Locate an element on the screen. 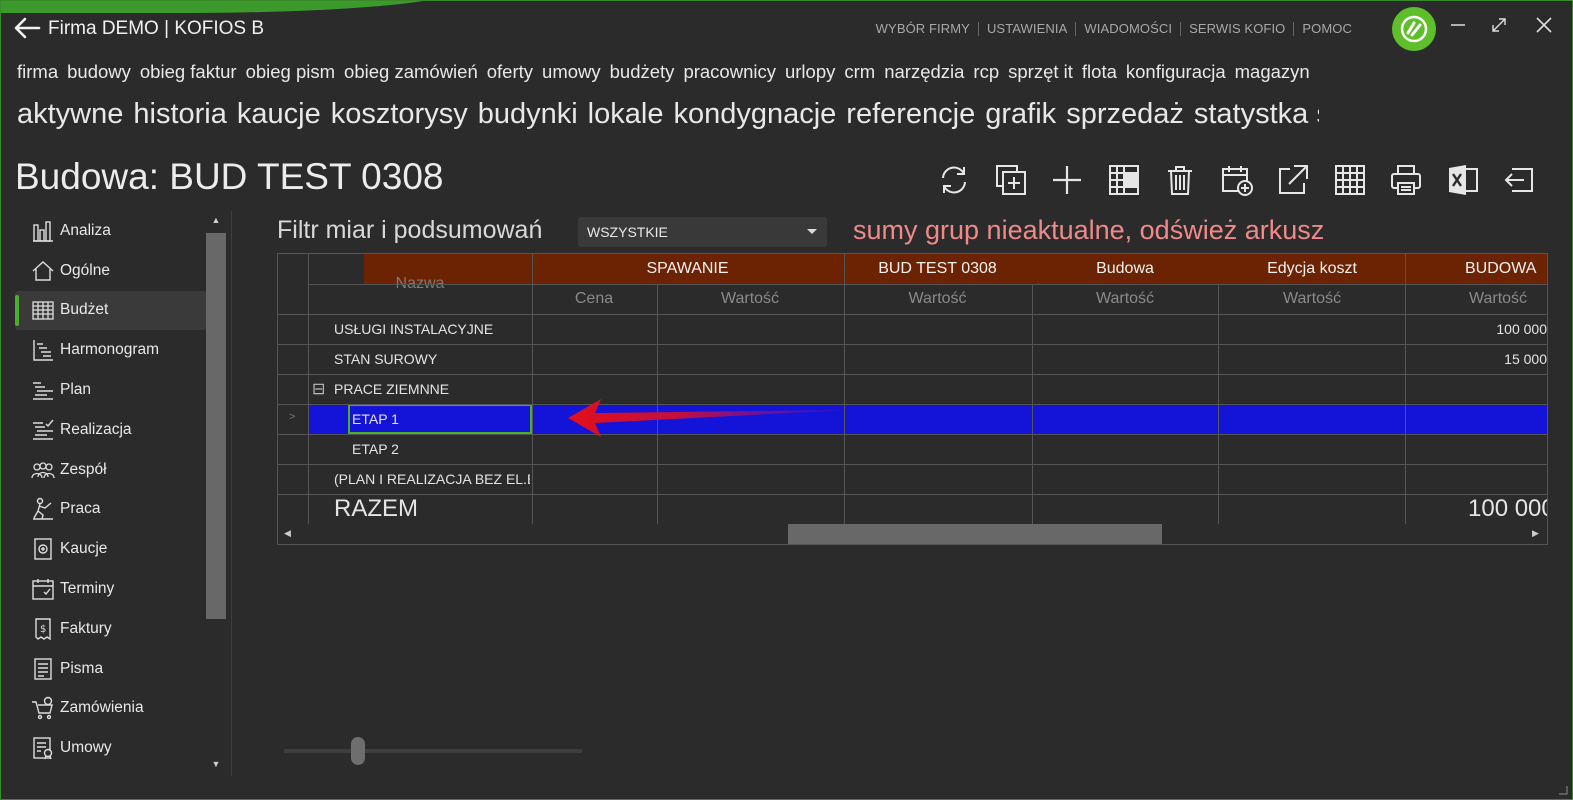 This screenshot has height=800, width=1573. nav-sprzet-it: sprzęt it is located at coordinates (1040, 72).